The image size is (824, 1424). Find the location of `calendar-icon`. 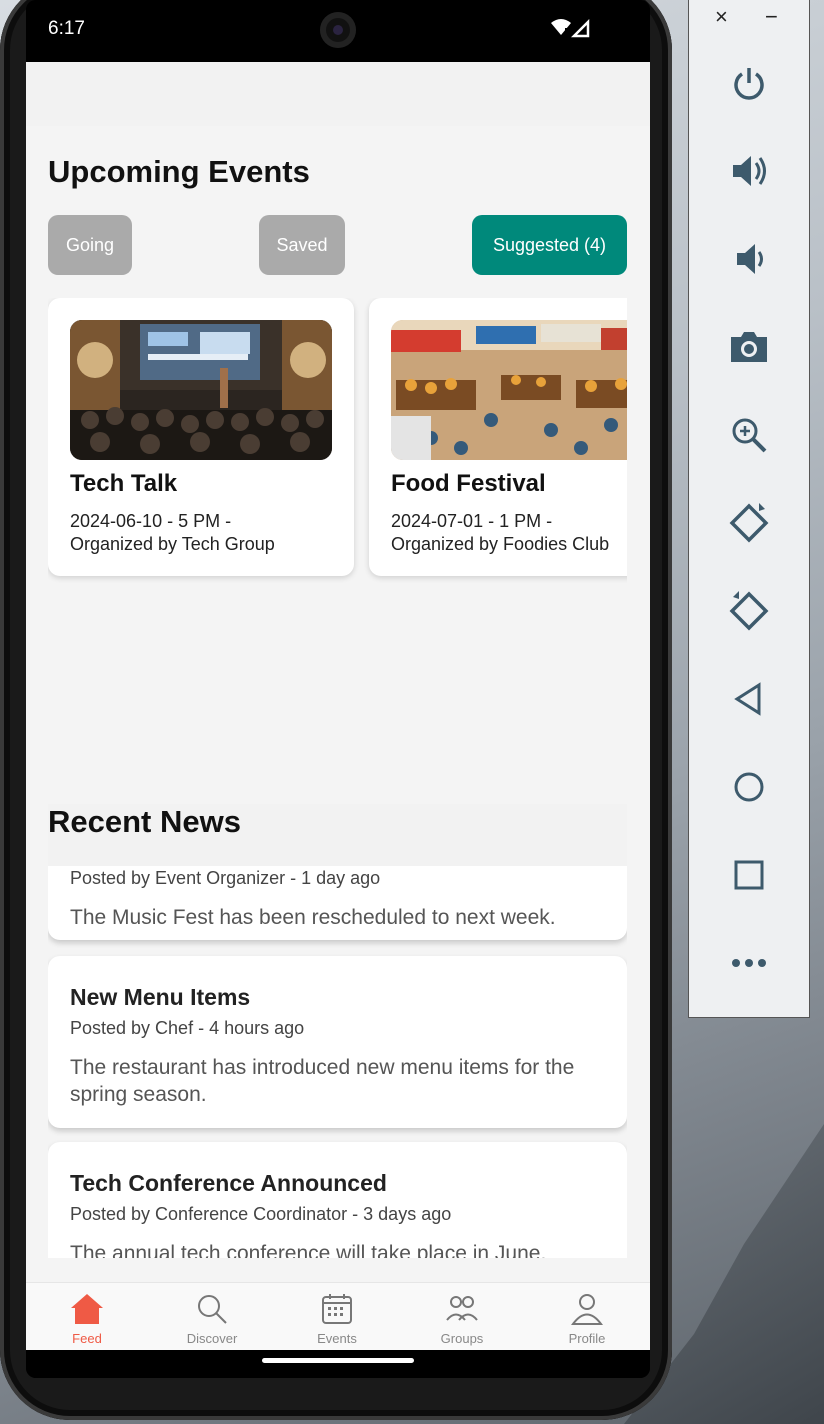

calendar-icon is located at coordinates (337, 1309).